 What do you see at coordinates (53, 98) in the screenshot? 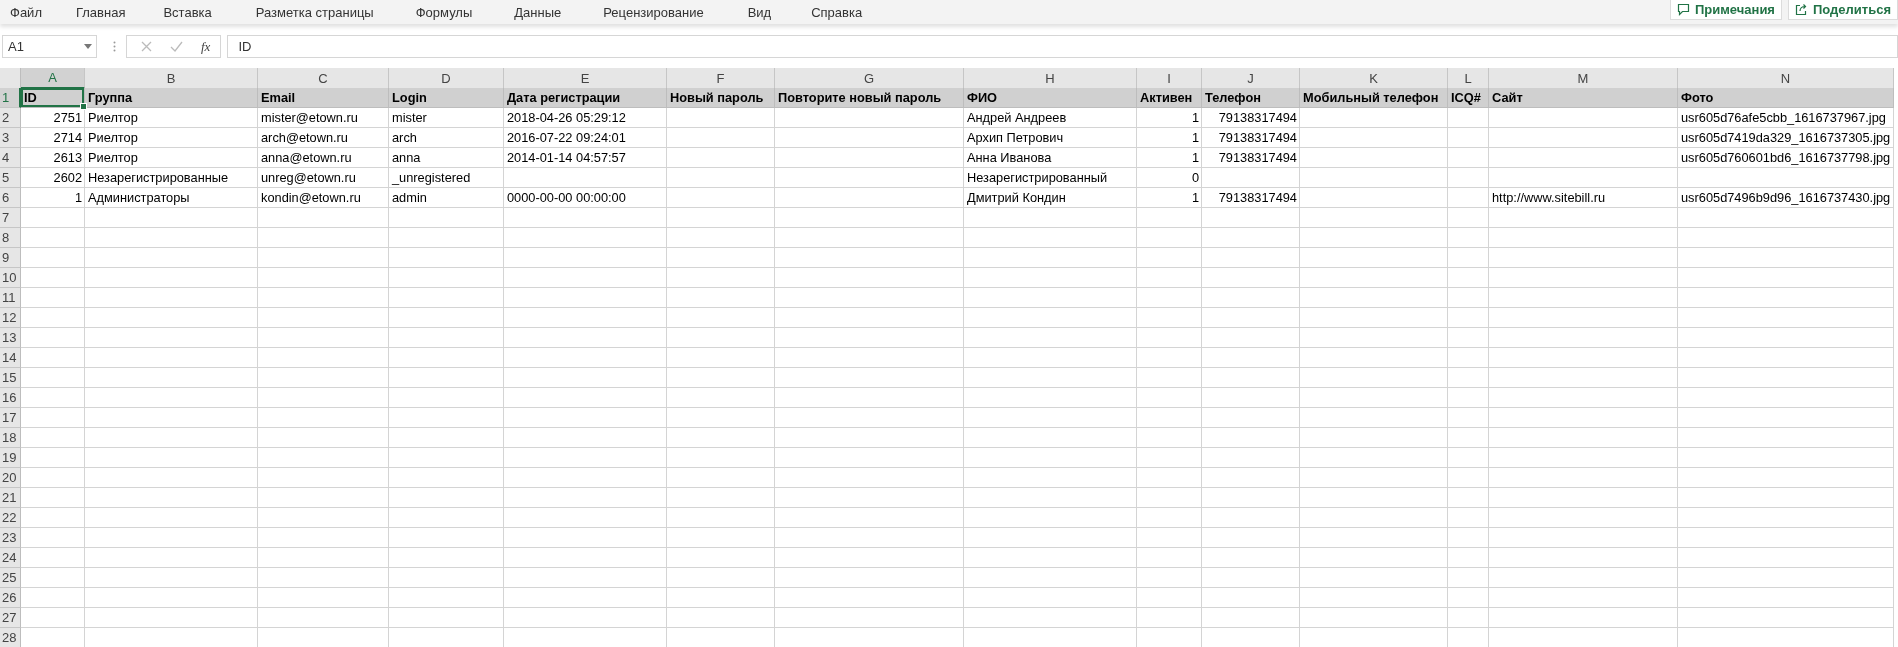
I see `selected-cell: ID` at bounding box center [53, 98].